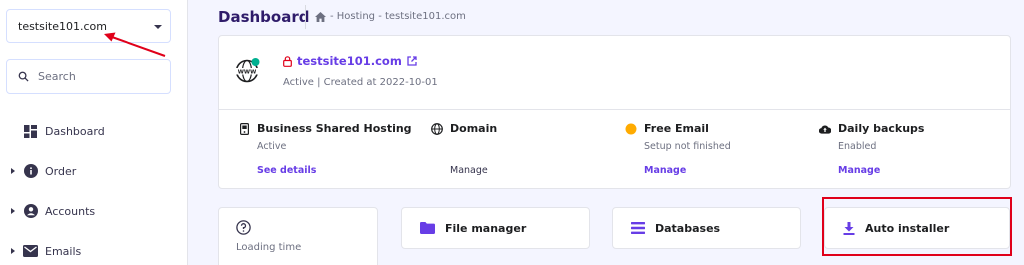 The image size is (1024, 265). I want to click on sidebar-item-label: Accounts, so click(70, 211).